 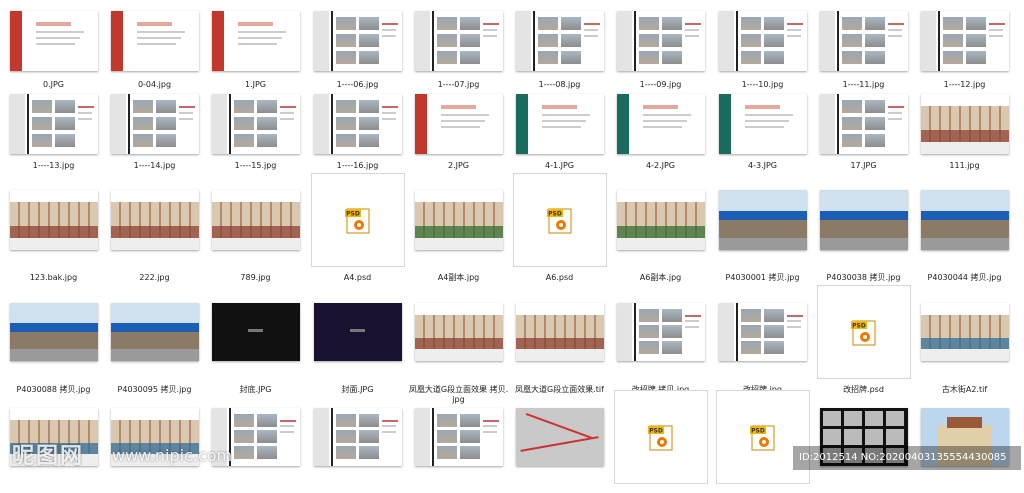 I want to click on file-item: 凤凰大道G段立面效果.tif, so click(x=559, y=337).